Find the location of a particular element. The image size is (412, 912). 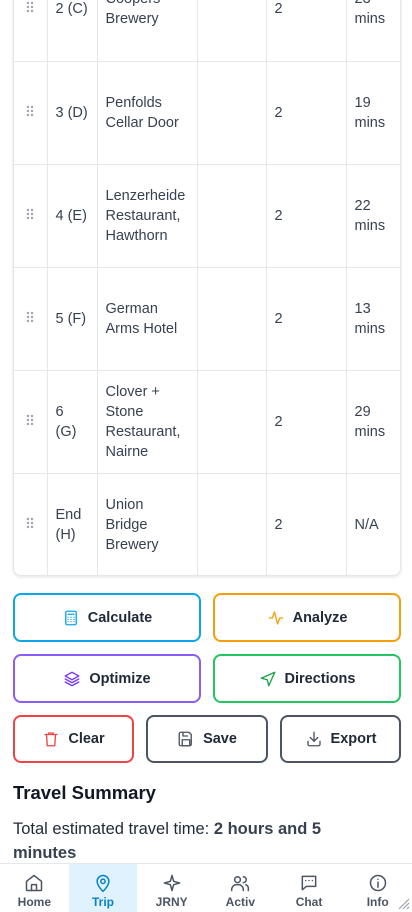

analyze-button: Analyze is located at coordinates (307, 617).